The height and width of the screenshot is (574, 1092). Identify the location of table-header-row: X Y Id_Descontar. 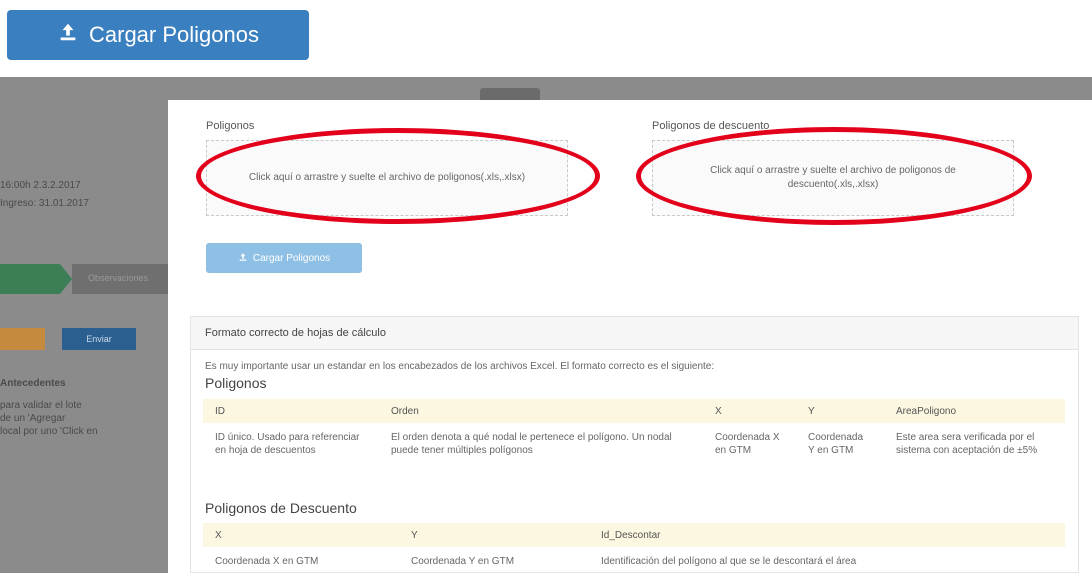
(634, 535).